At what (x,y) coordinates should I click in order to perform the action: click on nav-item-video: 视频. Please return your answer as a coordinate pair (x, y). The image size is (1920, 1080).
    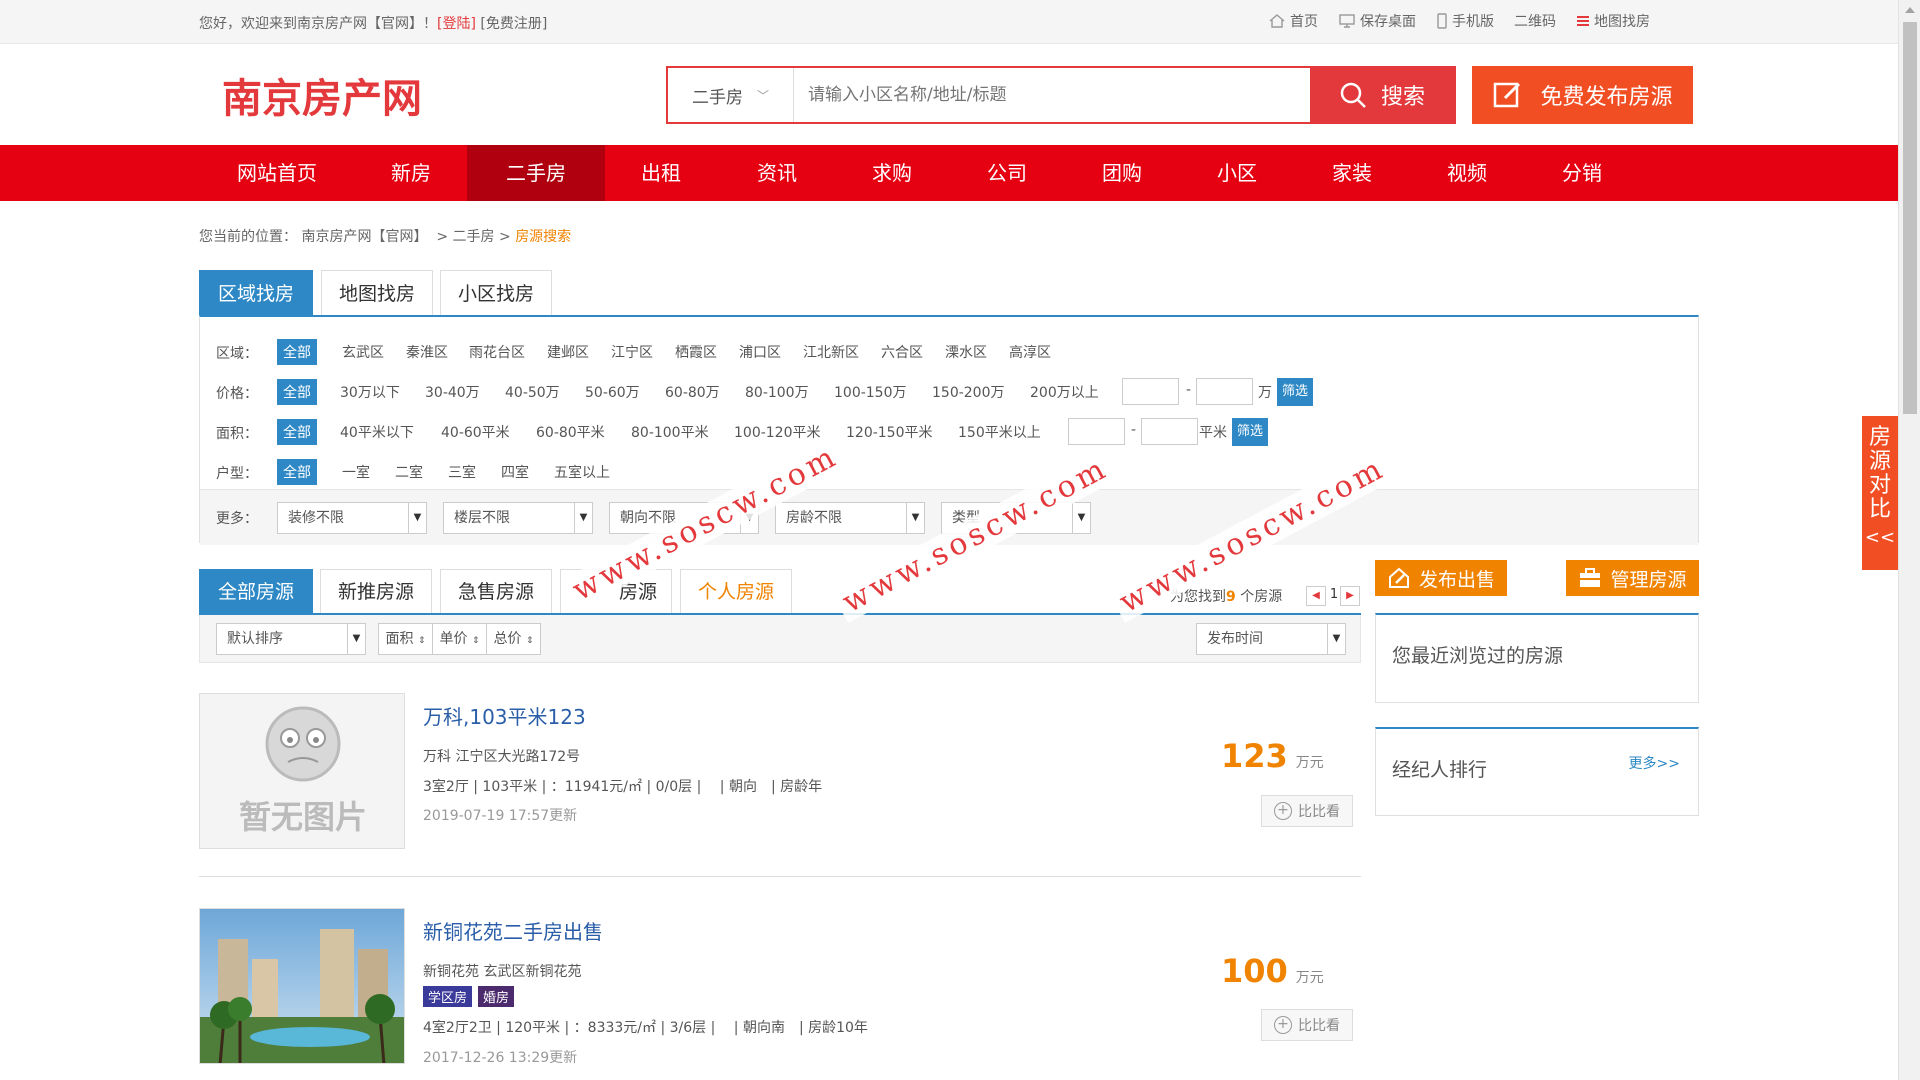
    Looking at the image, I should click on (1467, 173).